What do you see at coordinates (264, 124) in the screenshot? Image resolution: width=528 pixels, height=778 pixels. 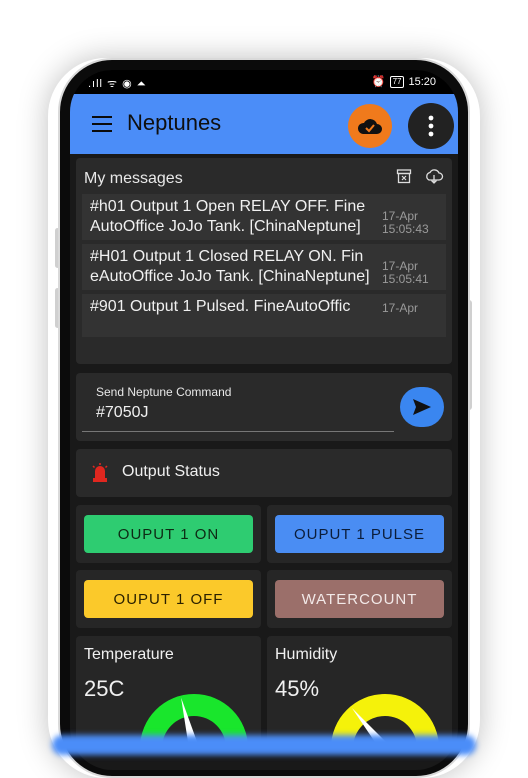 I see `app-bar: Neptunes` at bounding box center [264, 124].